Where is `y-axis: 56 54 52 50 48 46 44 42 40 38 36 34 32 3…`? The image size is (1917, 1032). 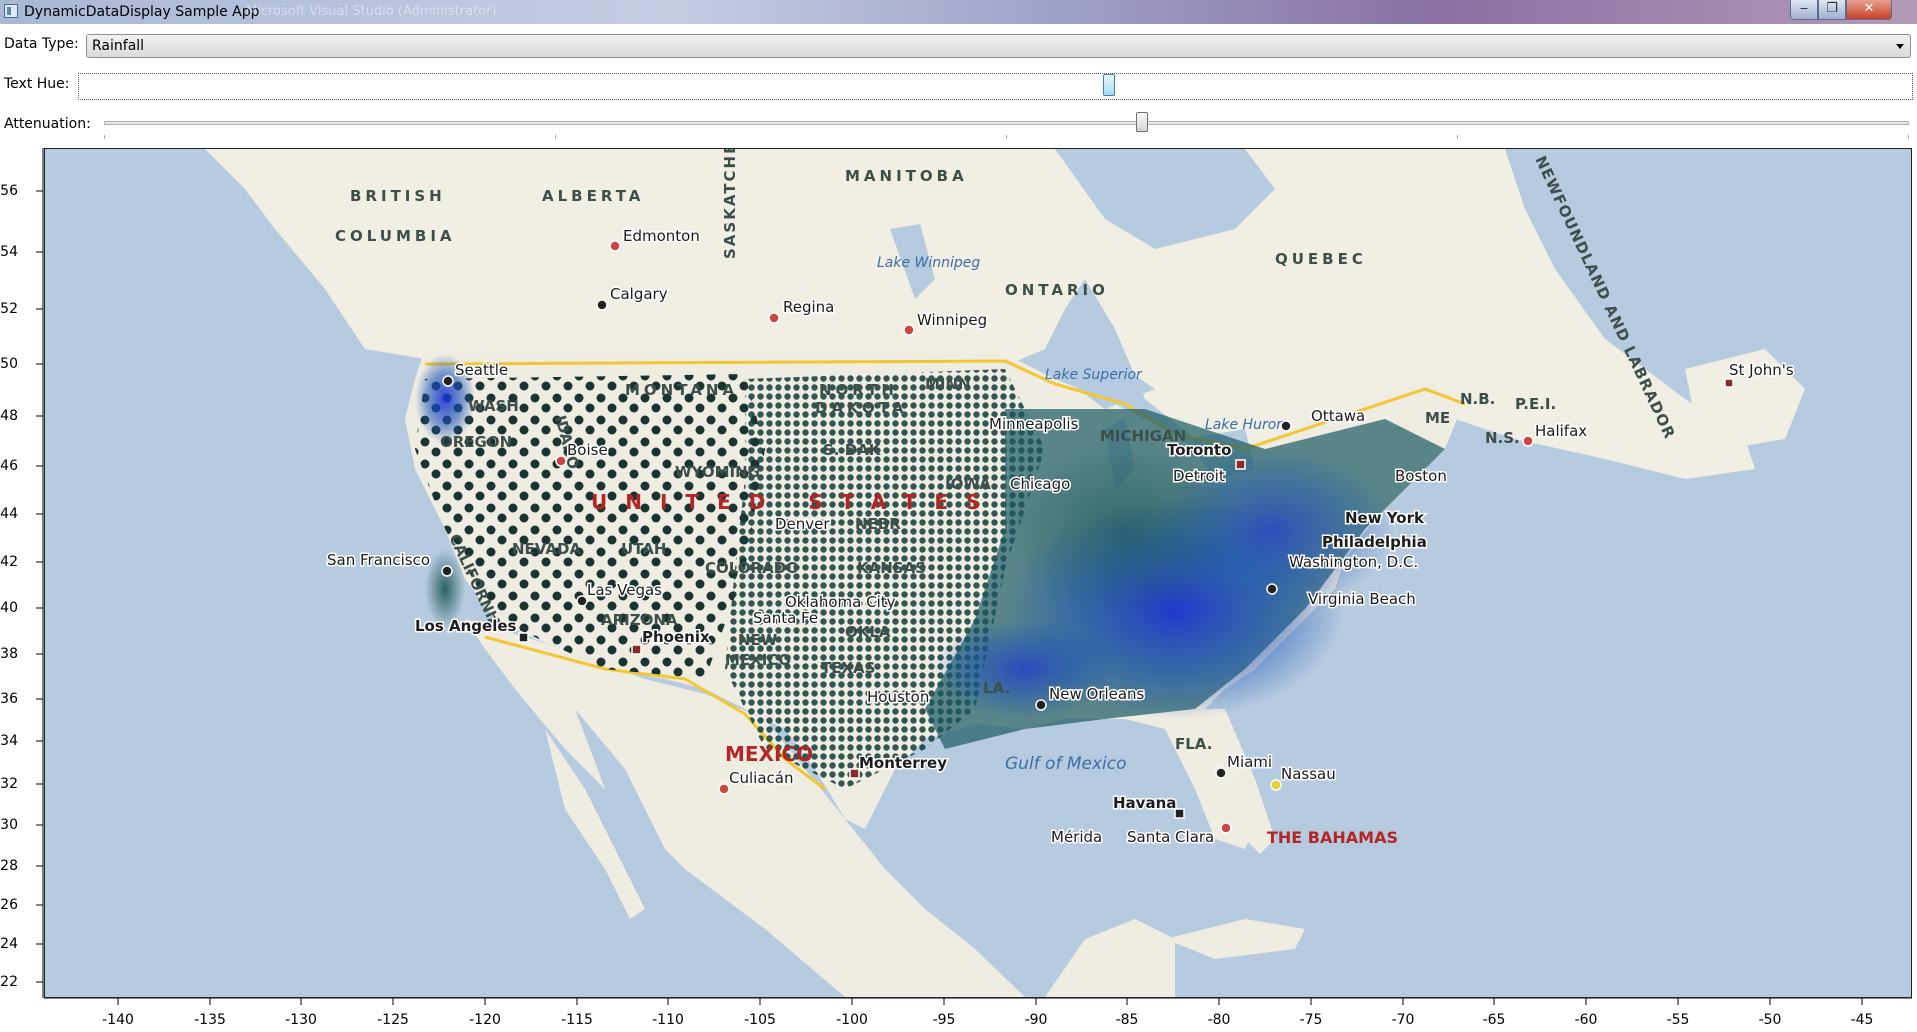
y-axis: 56 54 52 50 48 46 44 42 40 38 36 34 32 3… is located at coordinates (22, 573).